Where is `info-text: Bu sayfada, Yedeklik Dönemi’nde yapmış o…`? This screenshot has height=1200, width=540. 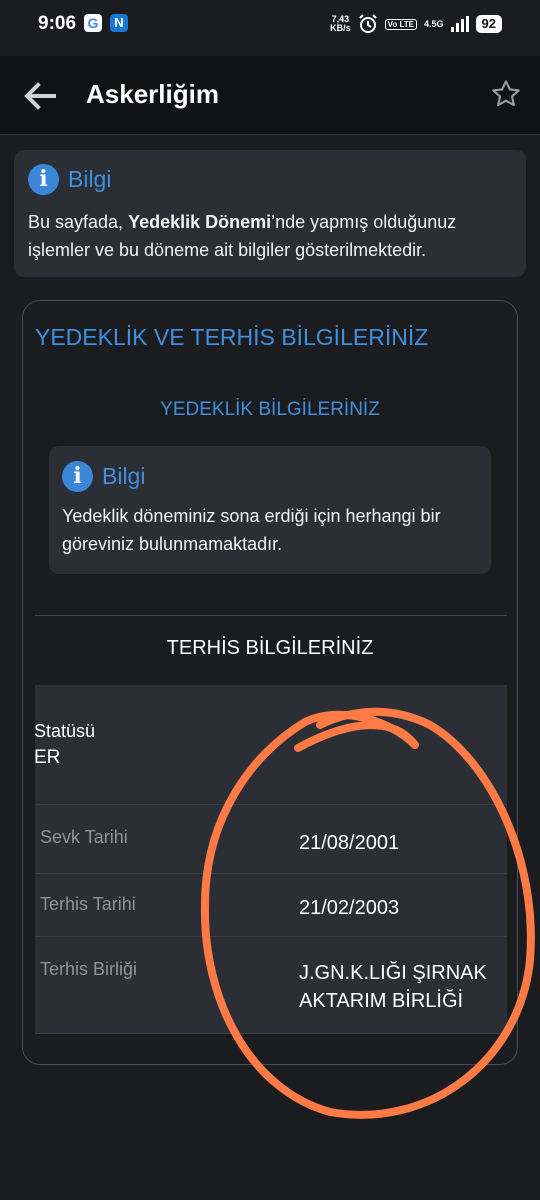
info-text: Bu sayfada, Yedeklik Dönemi’nde yapmış o… is located at coordinates (242, 236).